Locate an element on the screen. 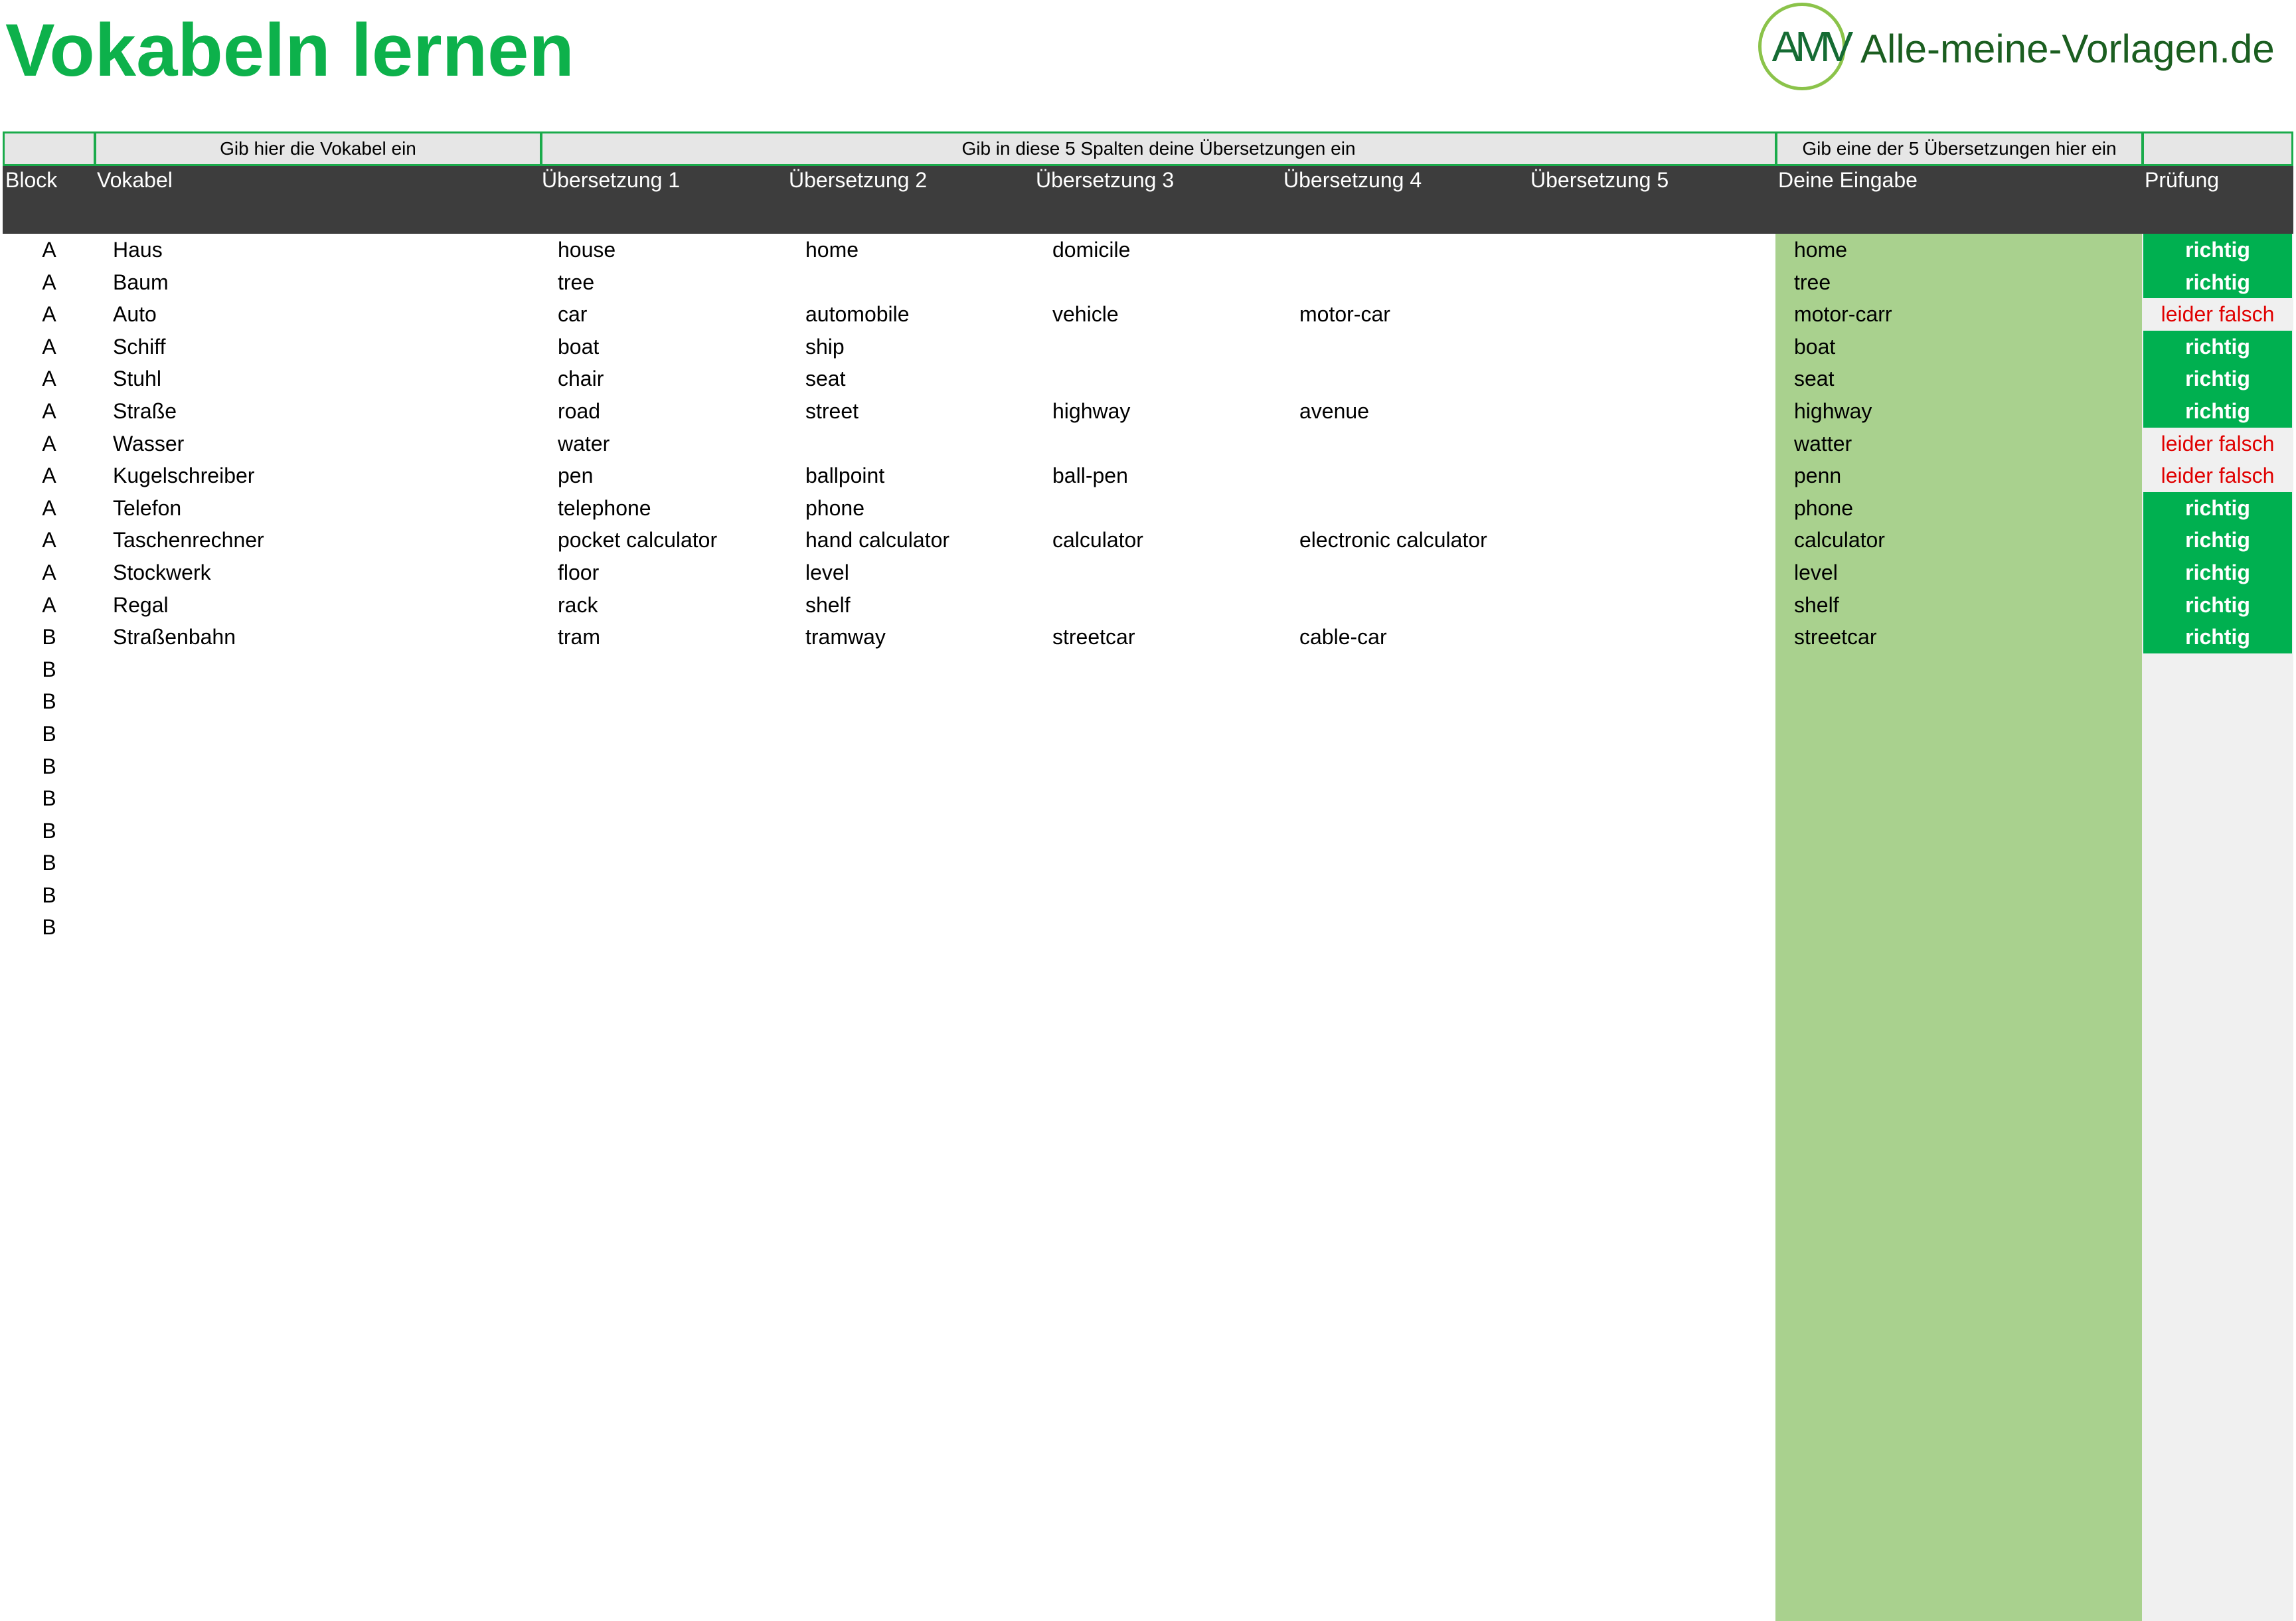  cell-uebersetzung-1: tram is located at coordinates (677, 637).